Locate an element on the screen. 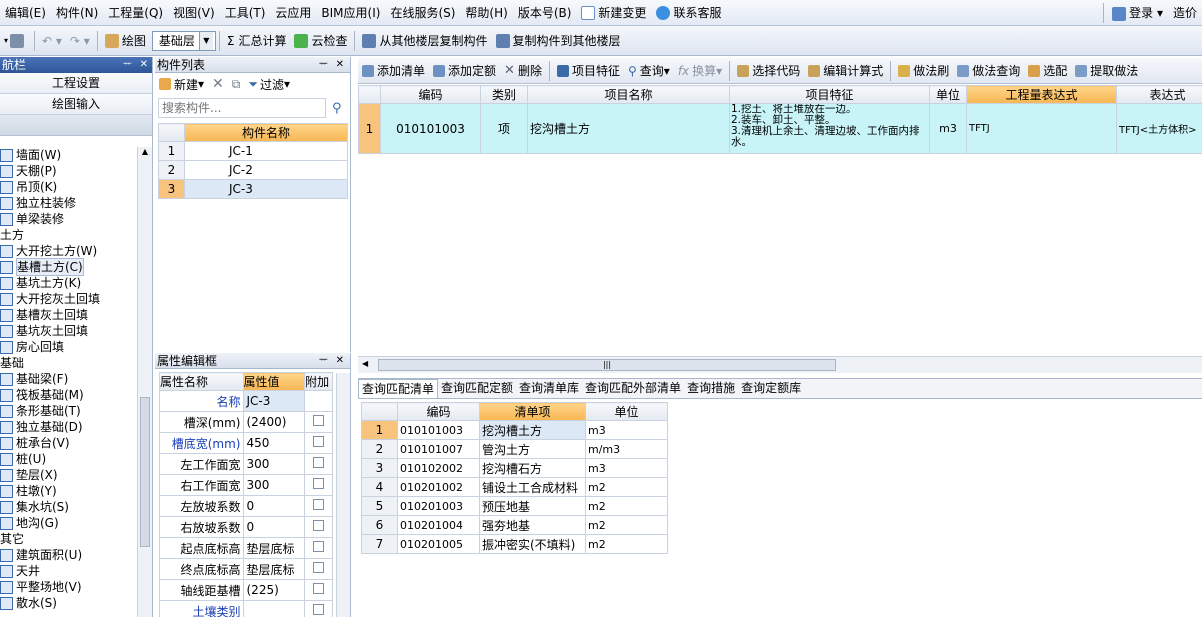 This screenshot has height=617, width=1202. drawing-input-button: 绘图输入 is located at coordinates (76, 104).